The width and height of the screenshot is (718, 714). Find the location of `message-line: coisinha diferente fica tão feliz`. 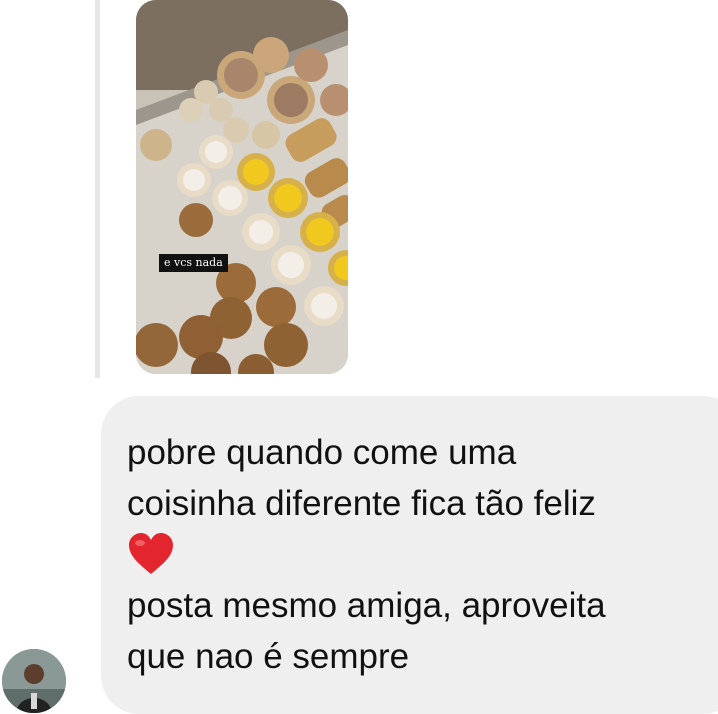

message-line: coisinha diferente fica tão feliz is located at coordinates (361, 503).